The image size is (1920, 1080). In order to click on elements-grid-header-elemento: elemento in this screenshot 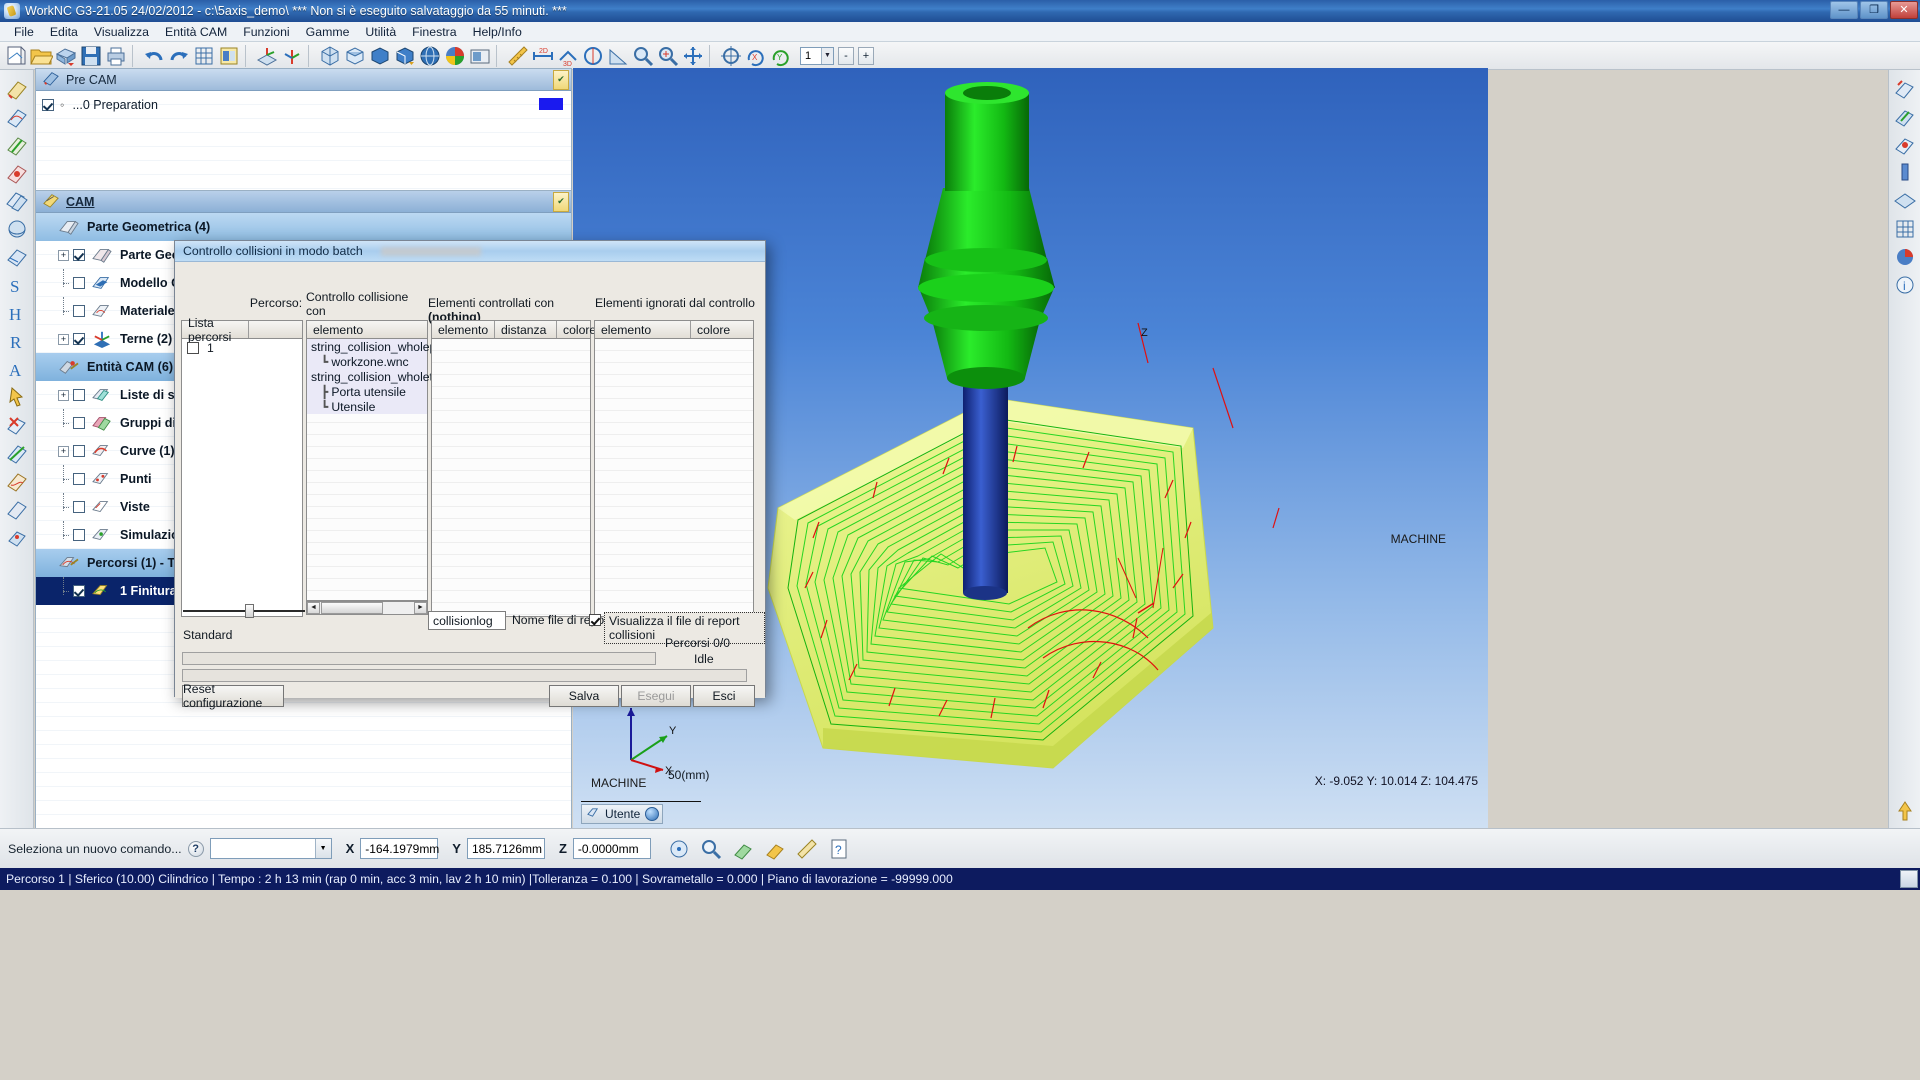, I will do `click(367, 329)`.